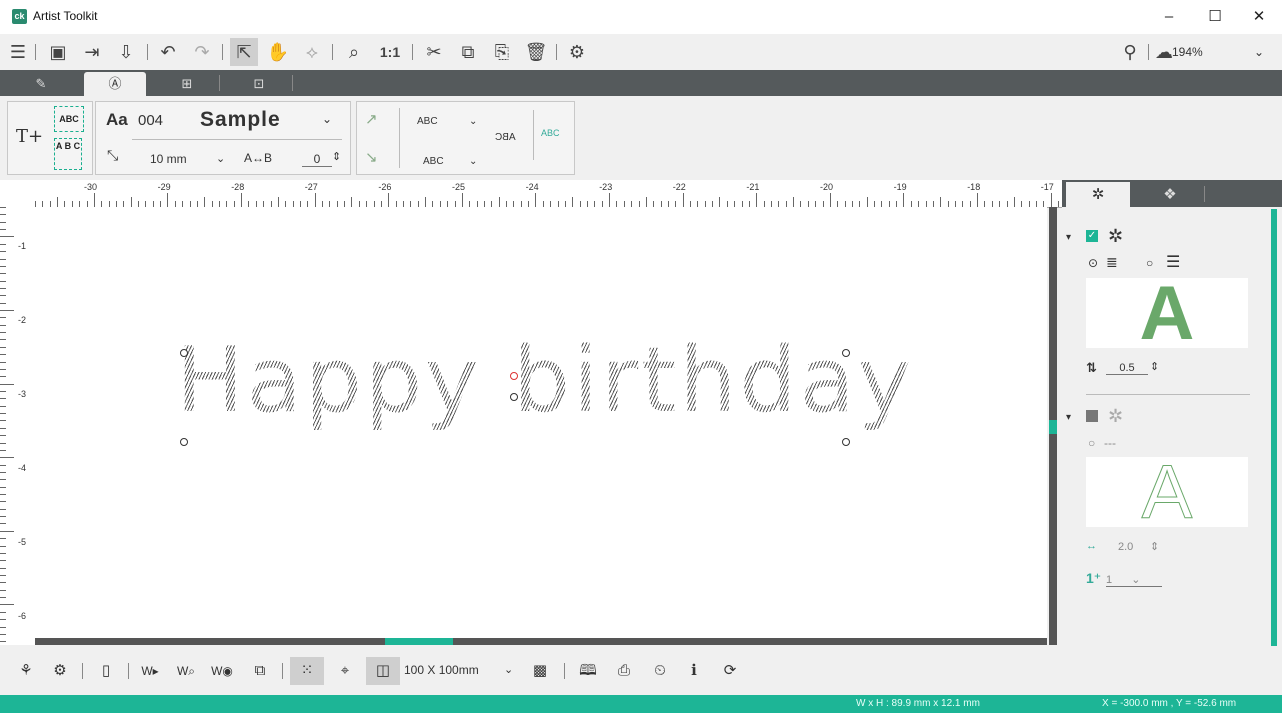 This screenshot has width=1282, height=713. What do you see at coordinates (68, 154) in the screenshot?
I see `vertical-text-button: A B C` at bounding box center [68, 154].